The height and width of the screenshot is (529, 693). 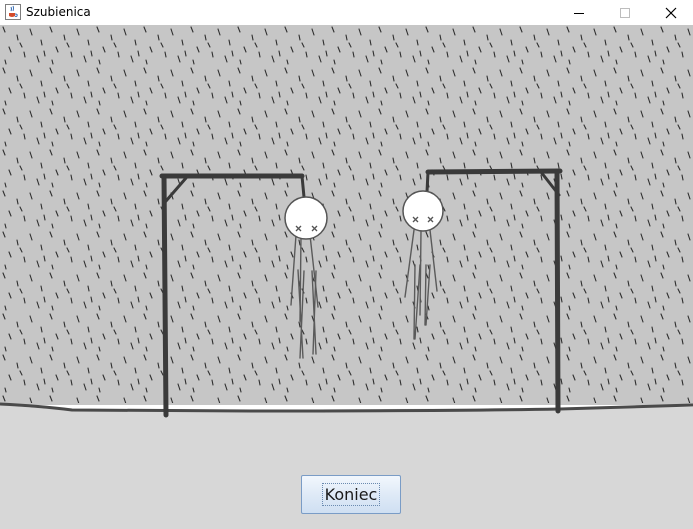 What do you see at coordinates (346, 12) in the screenshot?
I see `title-bar: Szubienica` at bounding box center [346, 12].